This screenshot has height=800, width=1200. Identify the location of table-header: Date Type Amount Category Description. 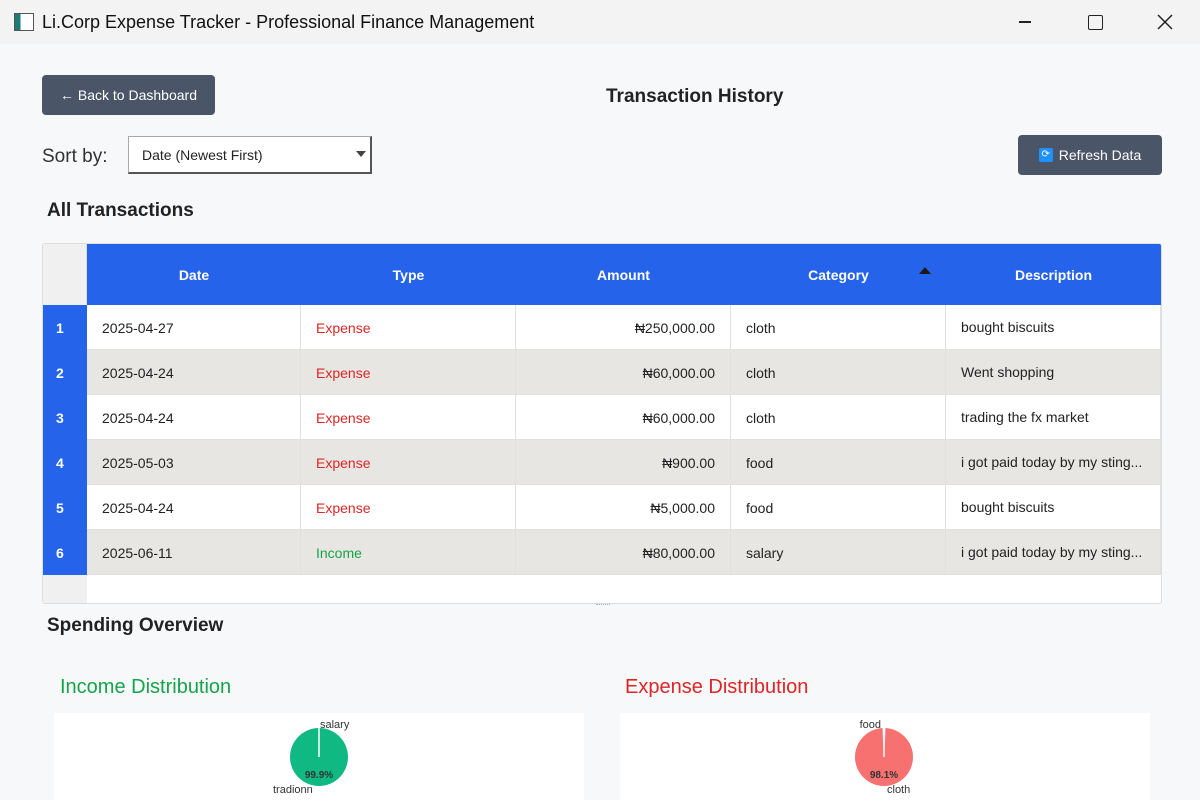
(624, 274).